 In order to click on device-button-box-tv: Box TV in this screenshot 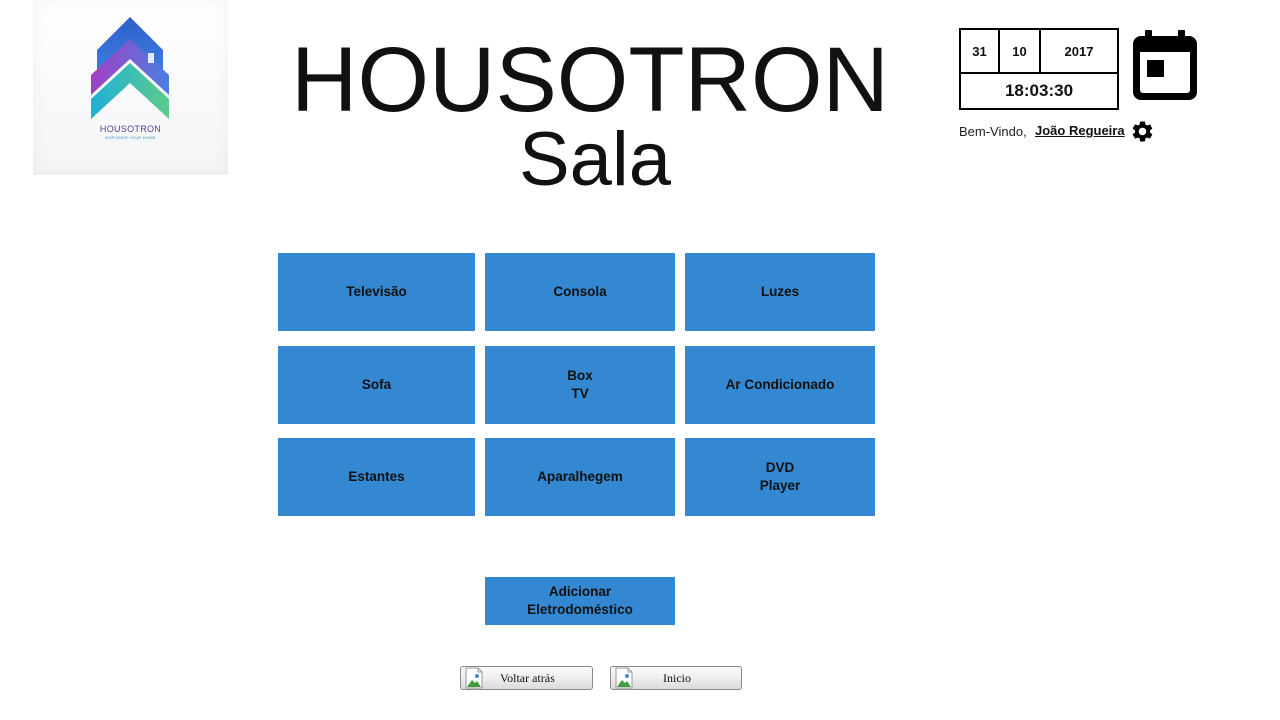, I will do `click(580, 385)`.